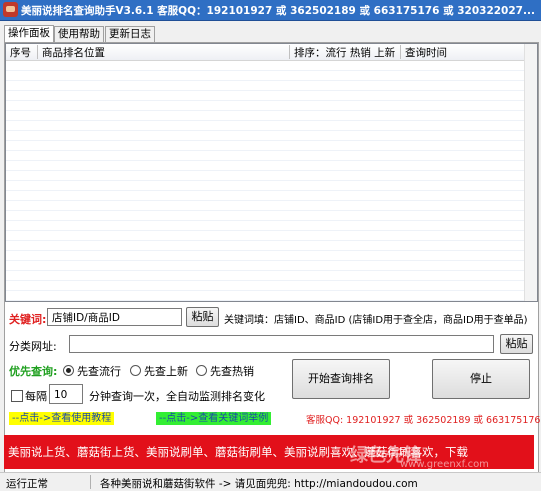 Image resolution: width=541 pixels, height=491 pixels. I want to click on status-state: 运行正常, so click(27, 484).